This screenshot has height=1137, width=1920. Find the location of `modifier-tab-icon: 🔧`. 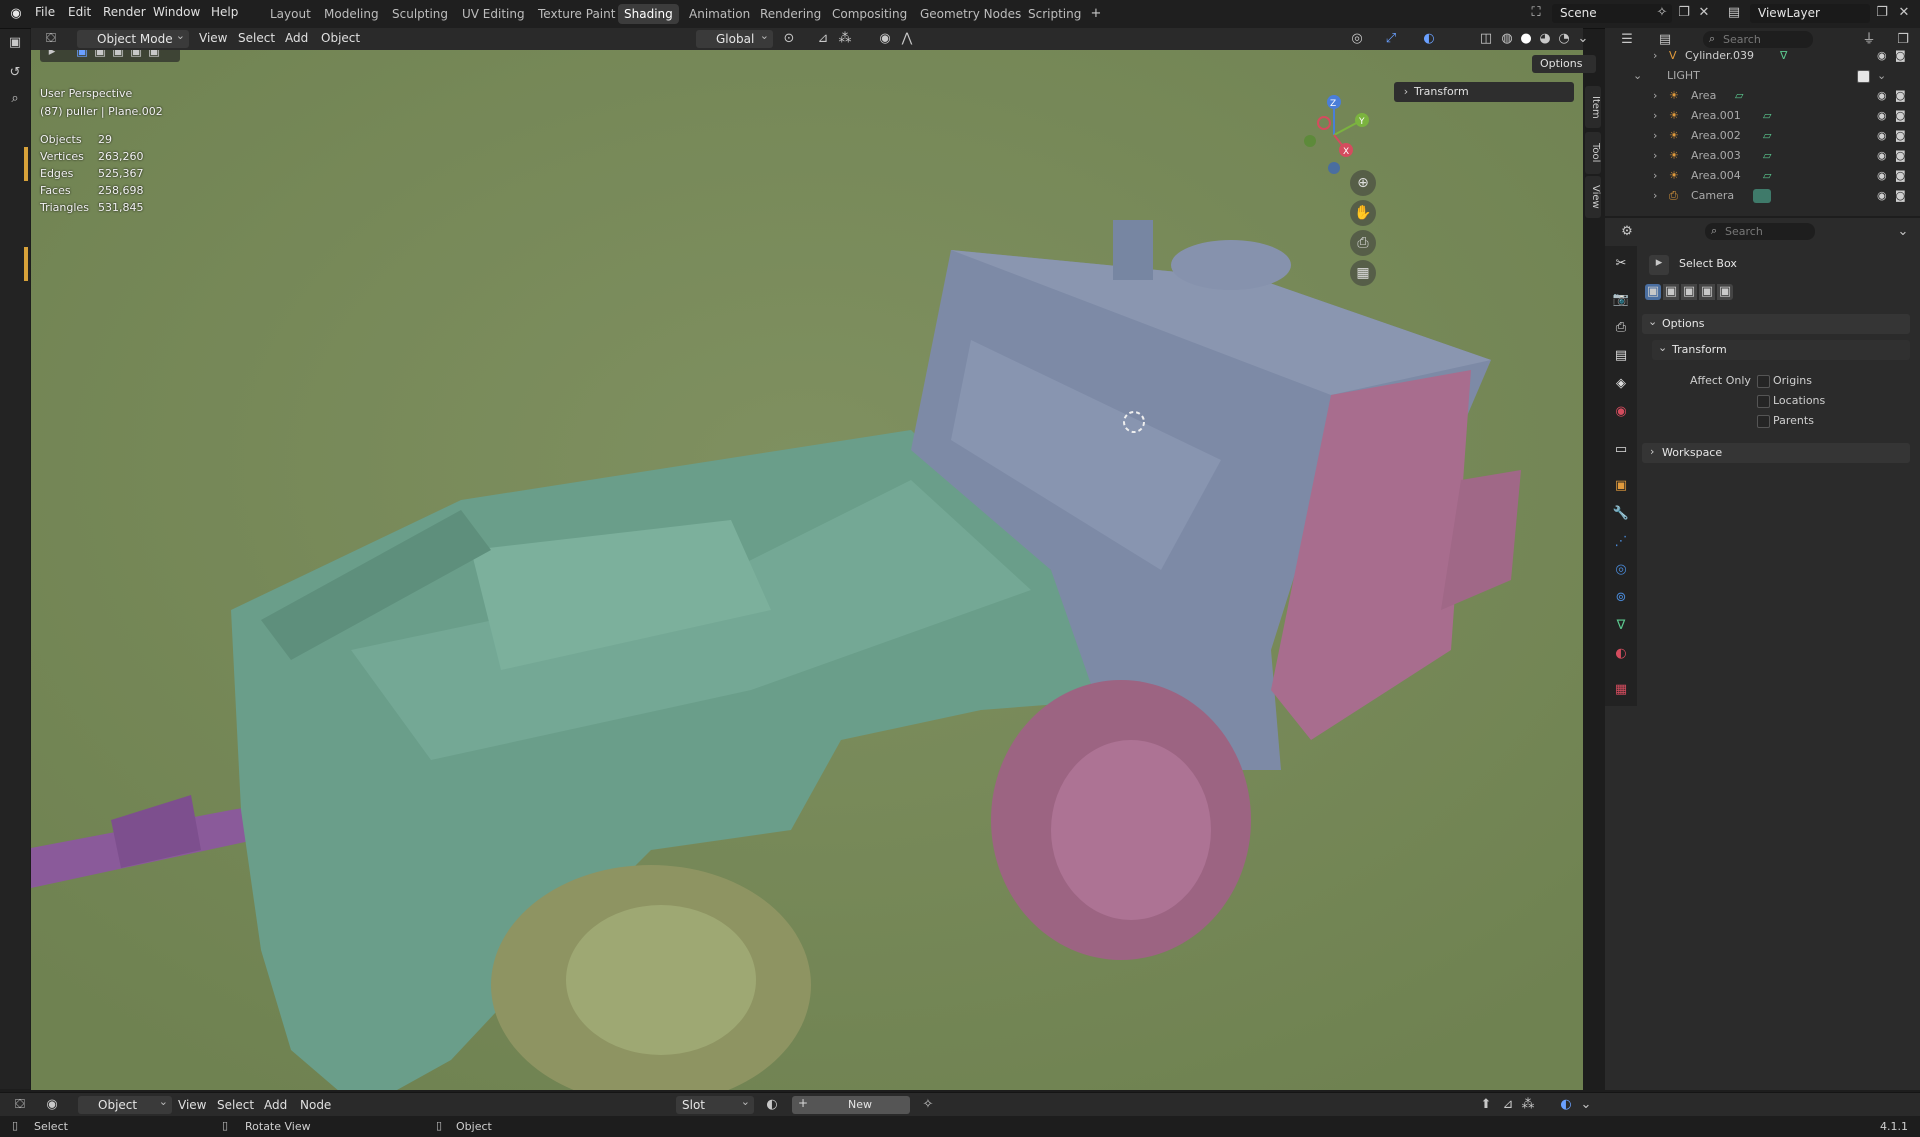

modifier-tab-icon: 🔧 is located at coordinates (1621, 514).